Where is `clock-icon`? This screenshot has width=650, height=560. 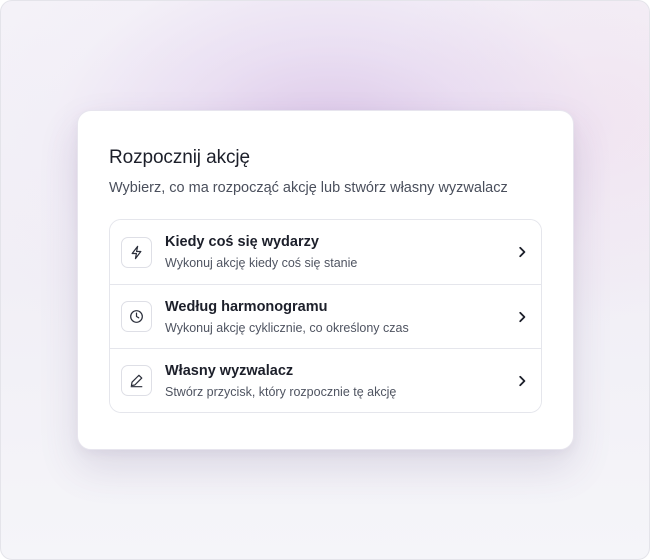 clock-icon is located at coordinates (136, 316).